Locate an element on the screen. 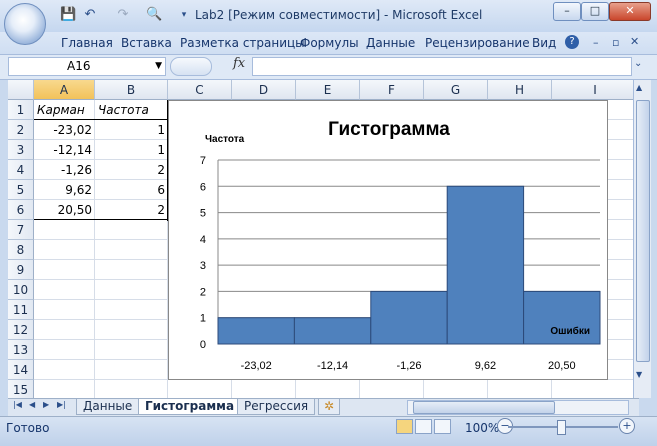  normal-view-icon is located at coordinates (404, 426).